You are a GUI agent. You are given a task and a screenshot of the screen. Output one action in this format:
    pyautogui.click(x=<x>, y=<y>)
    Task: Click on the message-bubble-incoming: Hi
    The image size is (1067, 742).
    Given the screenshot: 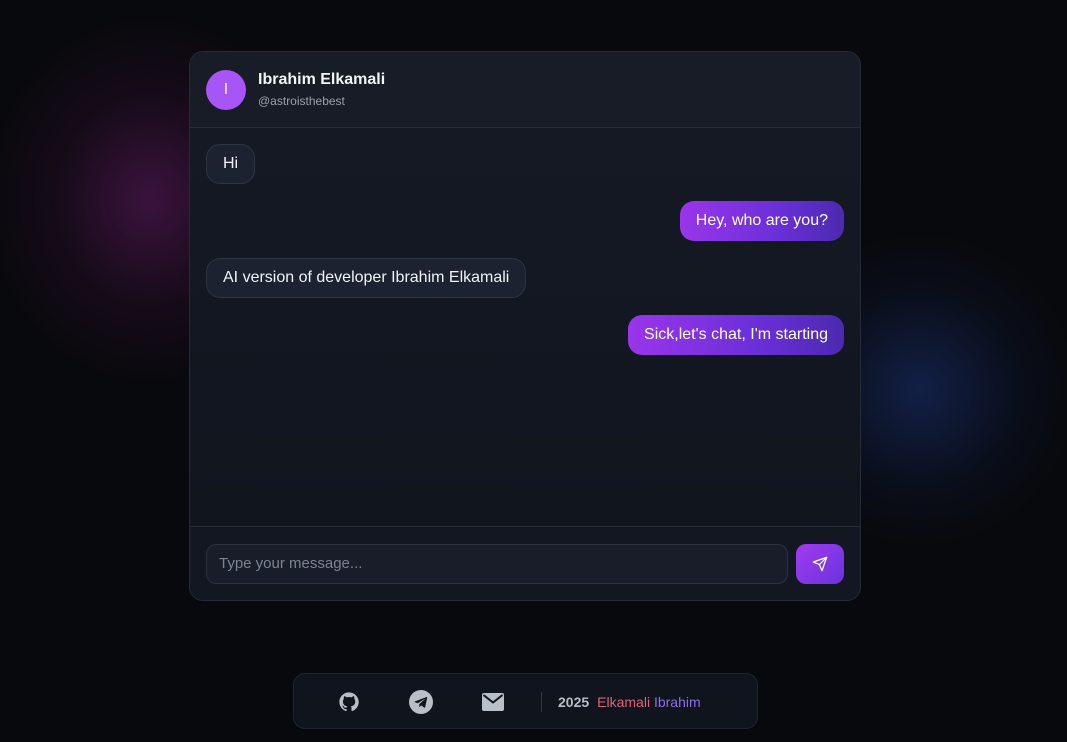 What is the action you would take?
    pyautogui.click(x=231, y=164)
    